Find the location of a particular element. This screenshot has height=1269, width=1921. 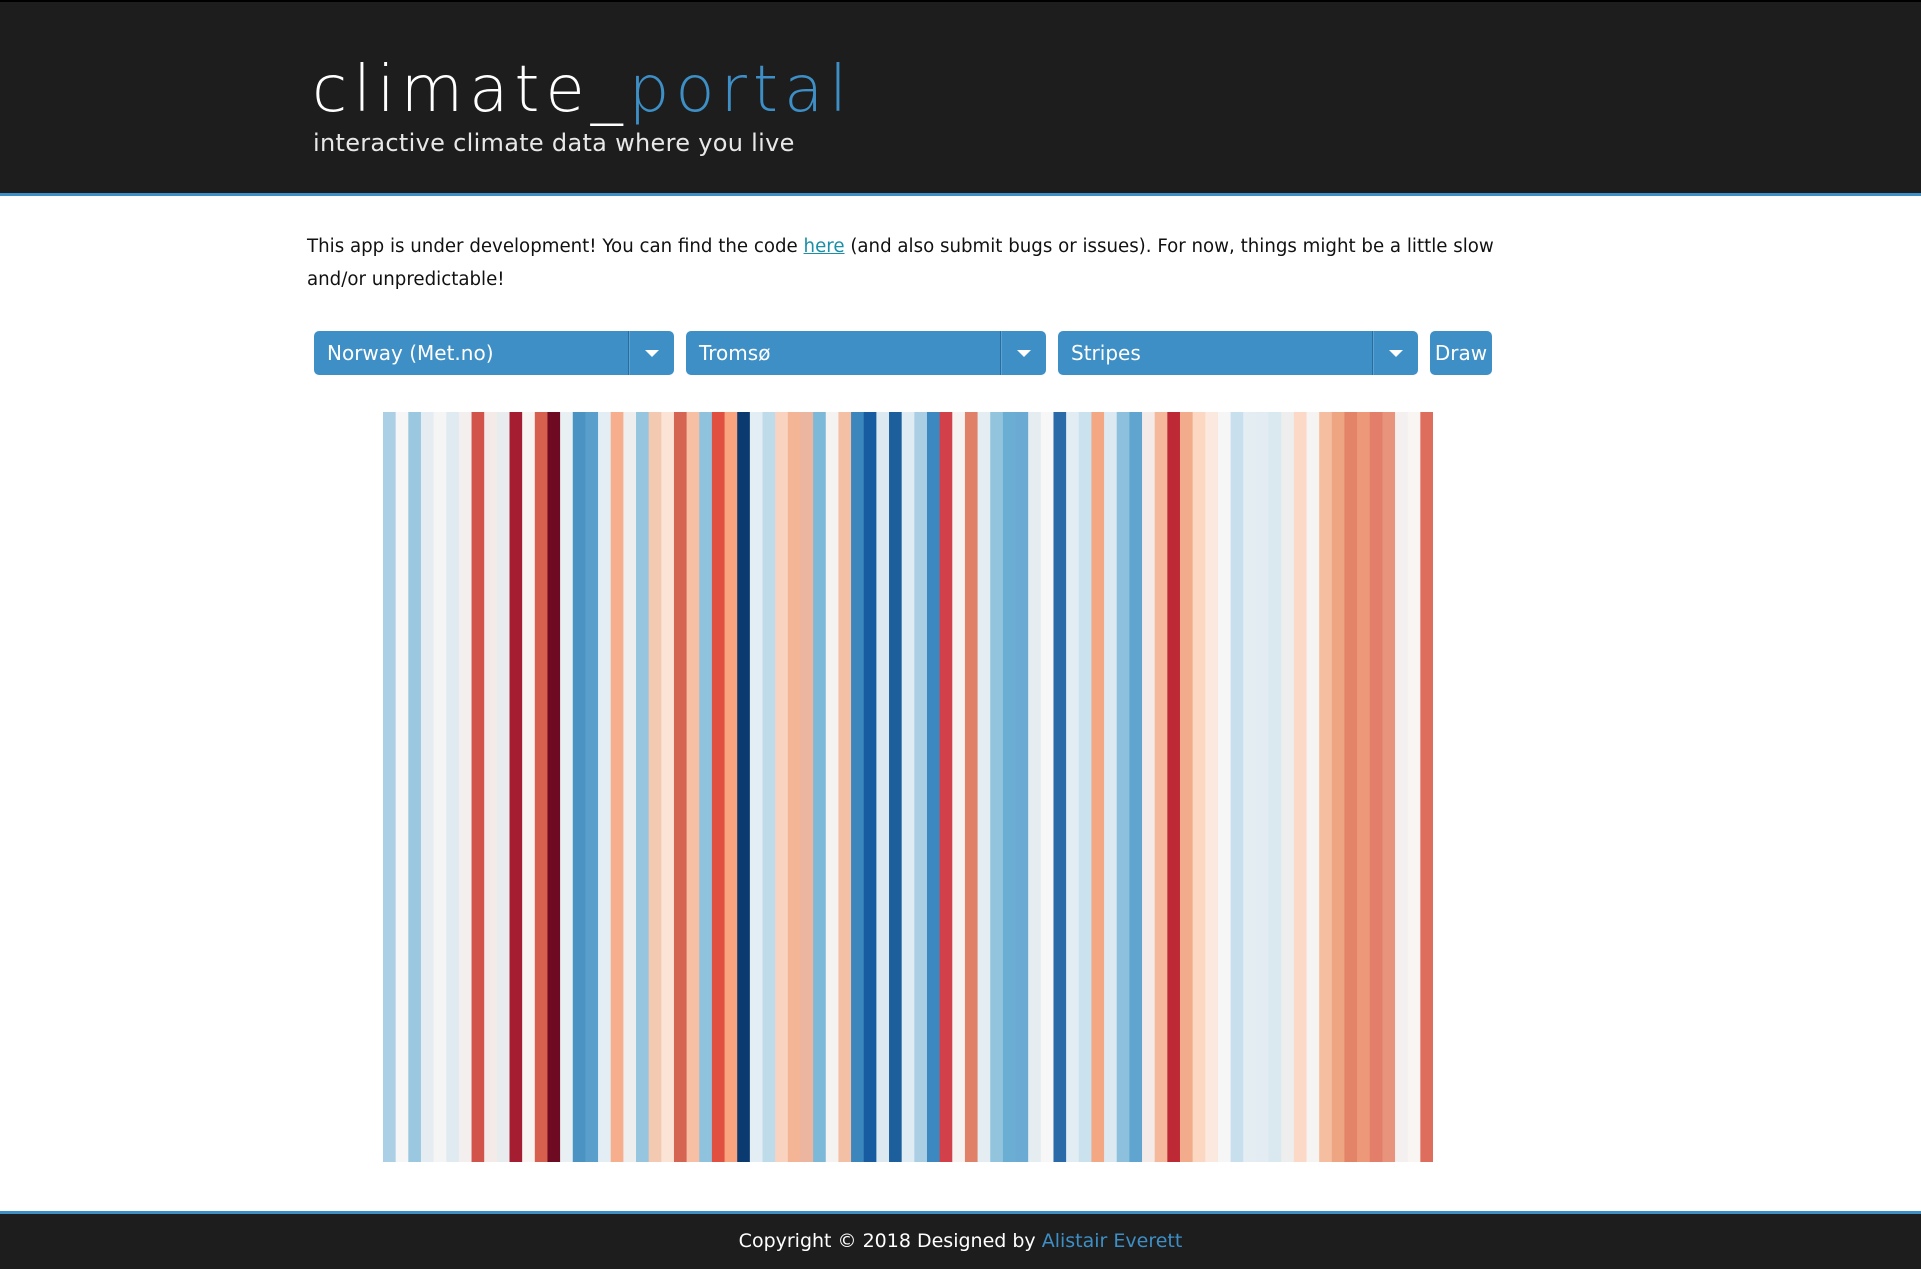

source-select: Norway (Met.no) is located at coordinates (494, 353).